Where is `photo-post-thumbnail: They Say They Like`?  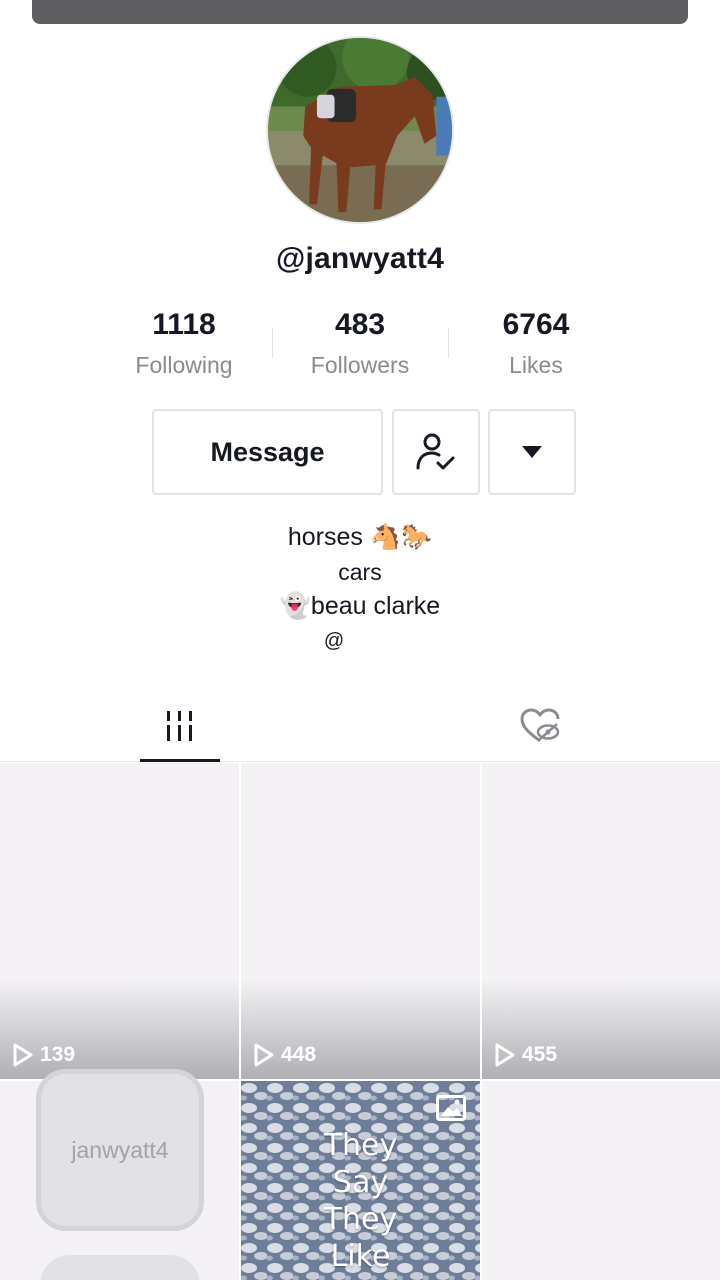 photo-post-thumbnail: They Say They Like is located at coordinates (360, 1180).